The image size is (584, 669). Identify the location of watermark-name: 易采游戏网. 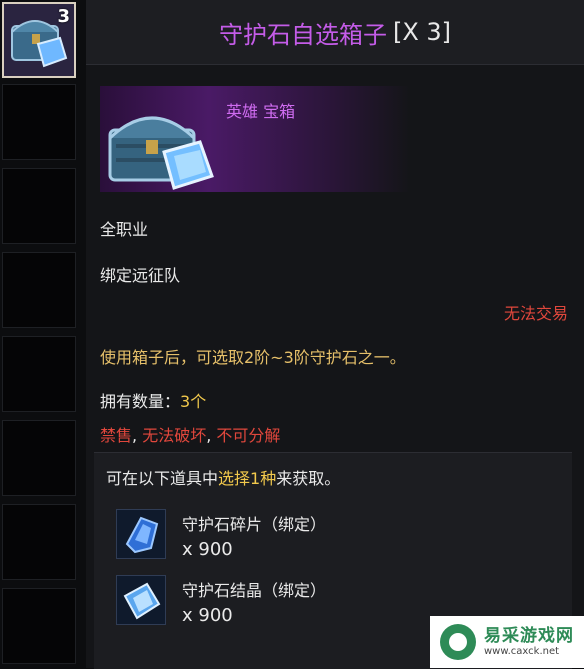
(529, 636).